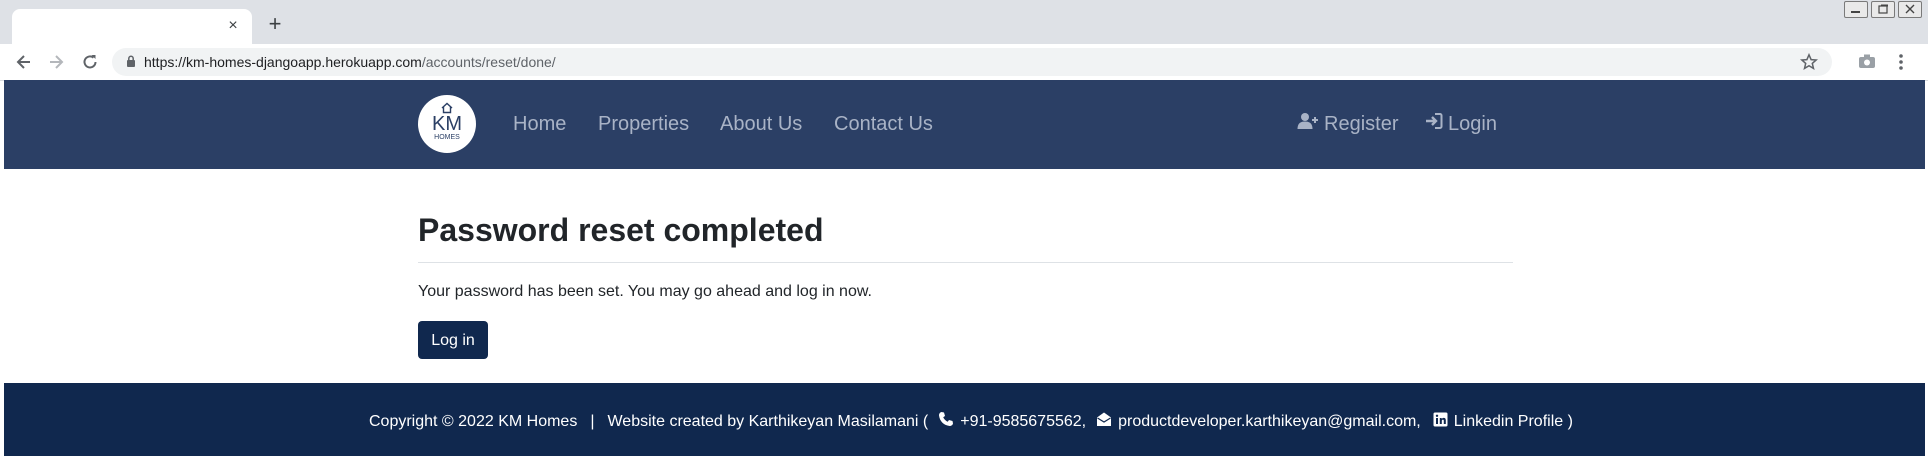  I want to click on site-logo: KM HOMES, so click(447, 124).